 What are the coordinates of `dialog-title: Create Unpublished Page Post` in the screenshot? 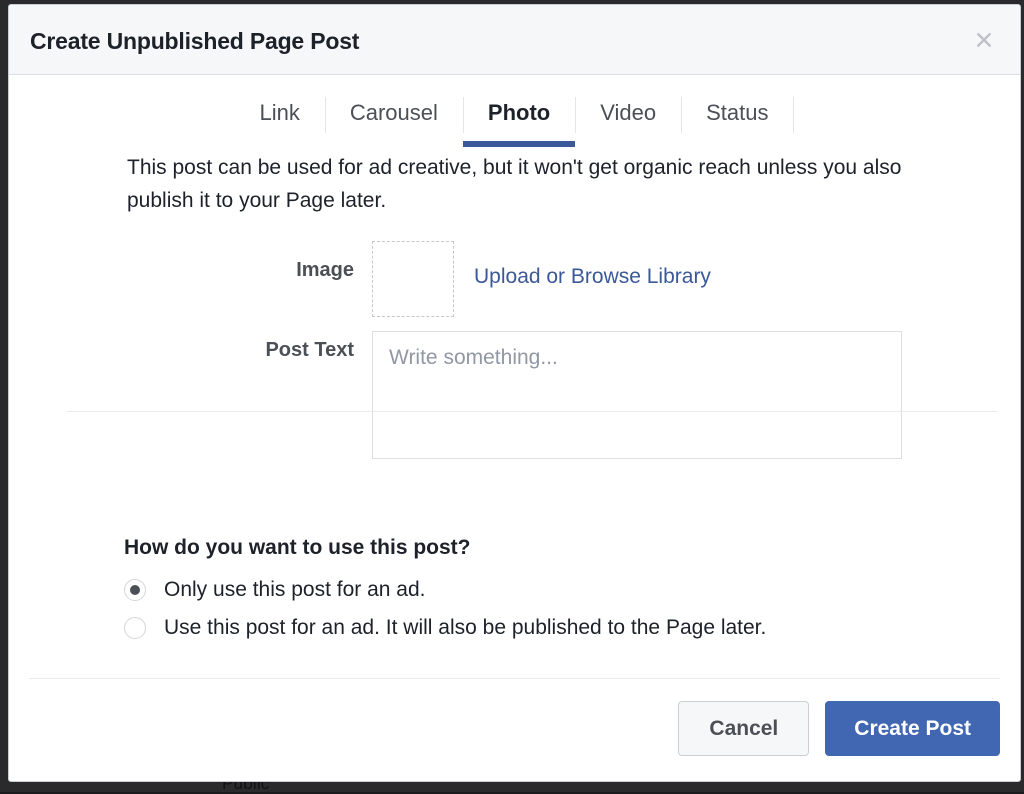 It's located at (194, 41).